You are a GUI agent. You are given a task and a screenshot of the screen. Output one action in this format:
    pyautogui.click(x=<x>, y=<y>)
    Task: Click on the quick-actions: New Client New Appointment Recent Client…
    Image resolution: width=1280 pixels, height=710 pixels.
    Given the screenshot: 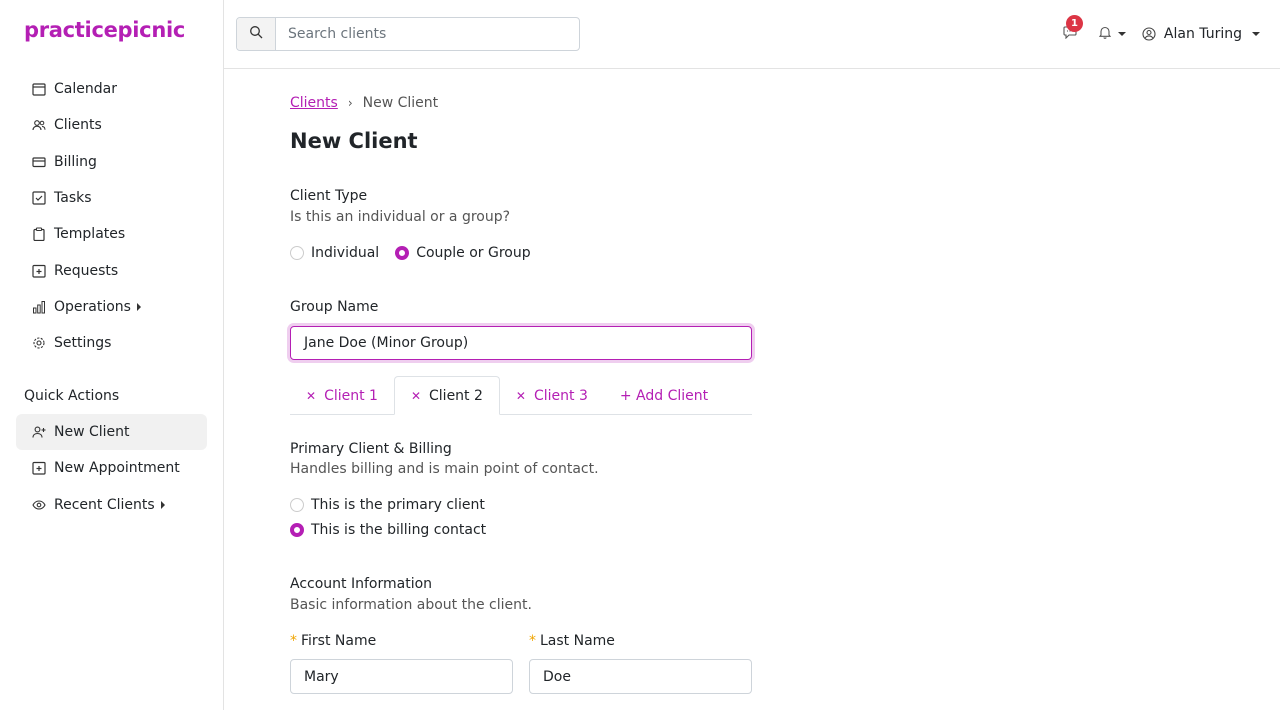 What is the action you would take?
    pyautogui.click(x=111, y=468)
    